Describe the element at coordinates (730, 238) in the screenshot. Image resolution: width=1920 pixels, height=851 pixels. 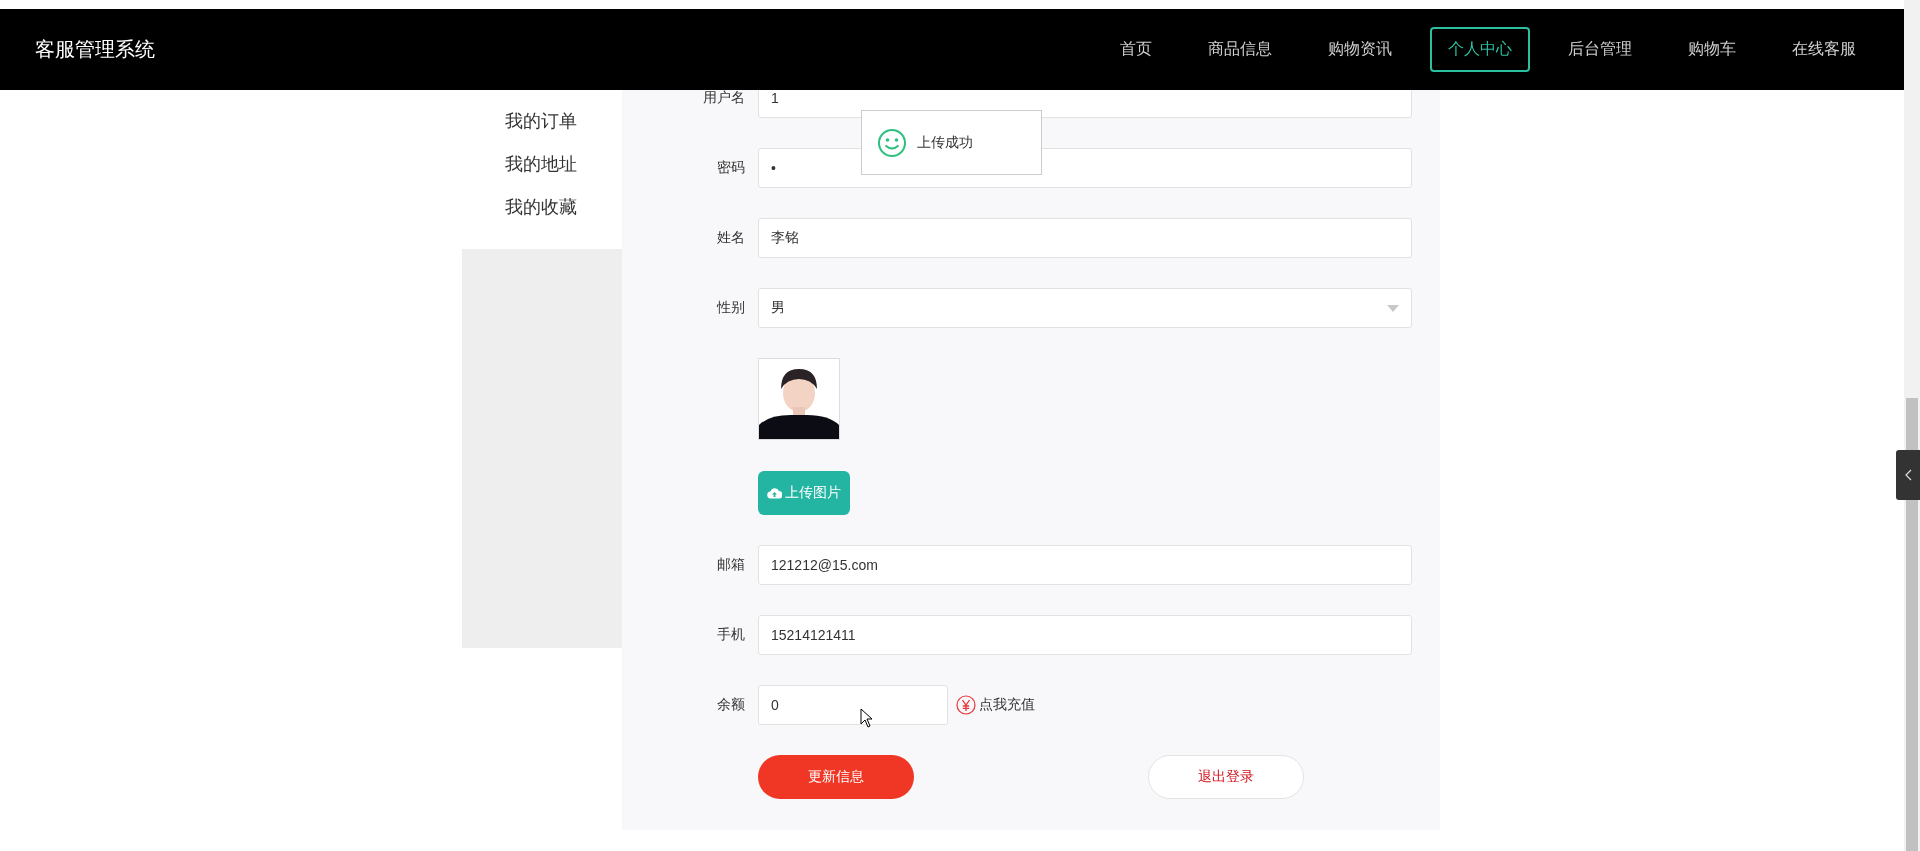
I see `field-label: 姓名` at that location.